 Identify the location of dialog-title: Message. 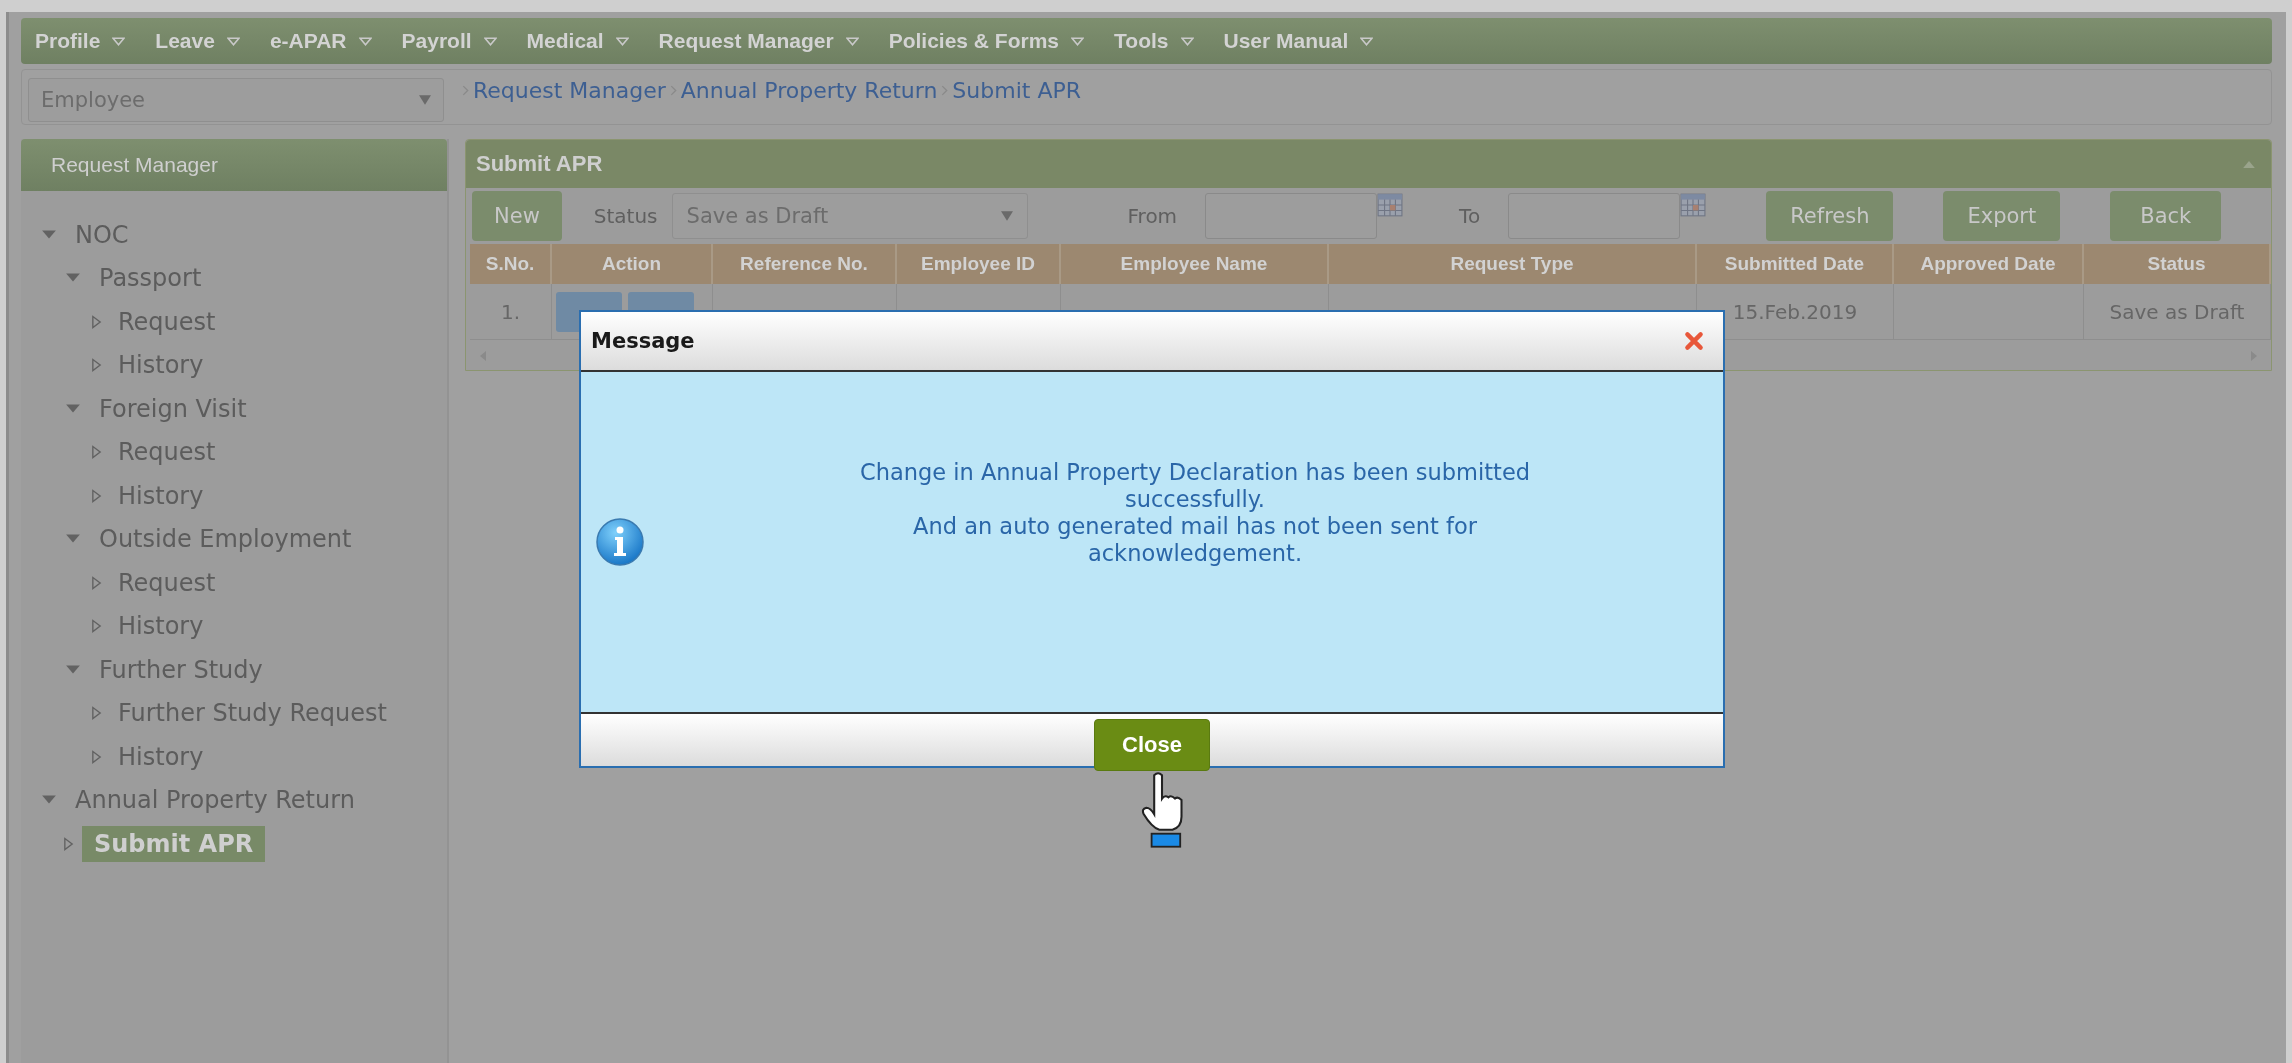
(643, 341).